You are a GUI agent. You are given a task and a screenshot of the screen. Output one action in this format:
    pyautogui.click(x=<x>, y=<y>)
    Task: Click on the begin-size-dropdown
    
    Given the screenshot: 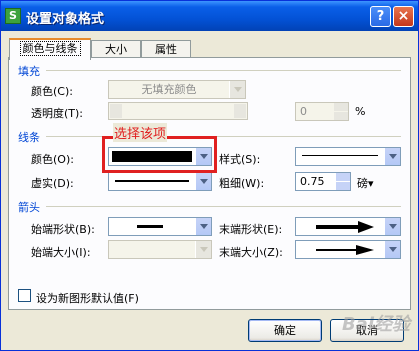 What is the action you would take?
    pyautogui.click(x=160, y=249)
    